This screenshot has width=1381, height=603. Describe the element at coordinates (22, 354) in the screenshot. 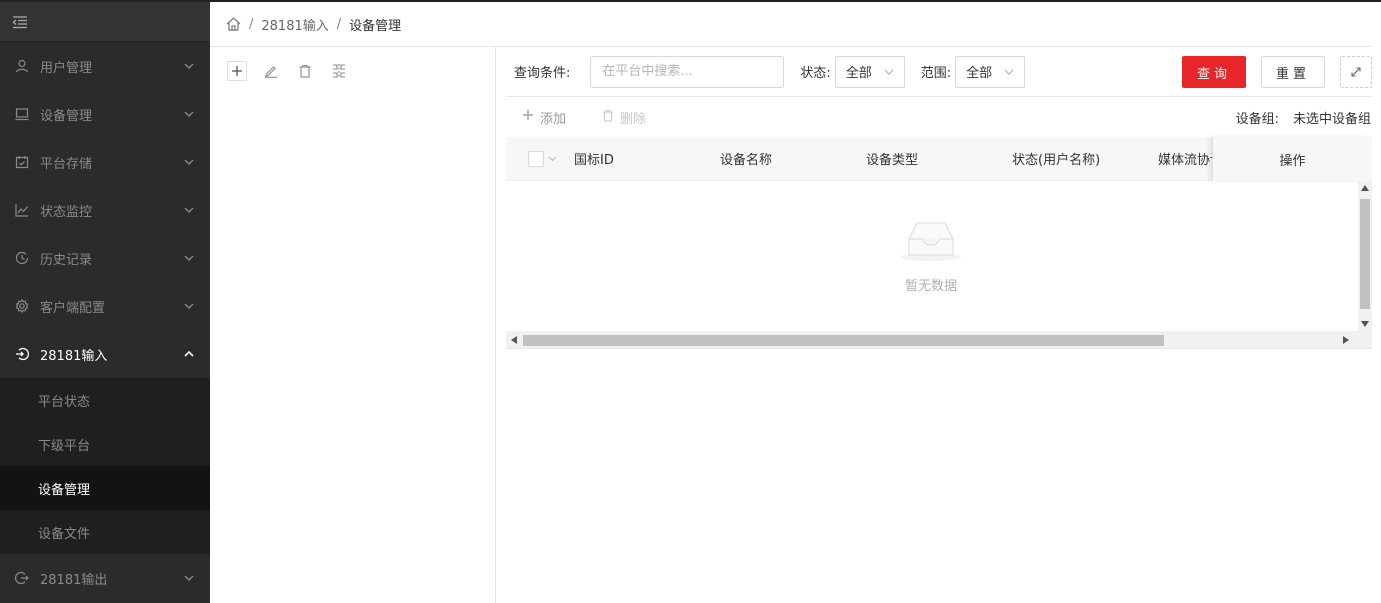

I see `login-icon` at that location.